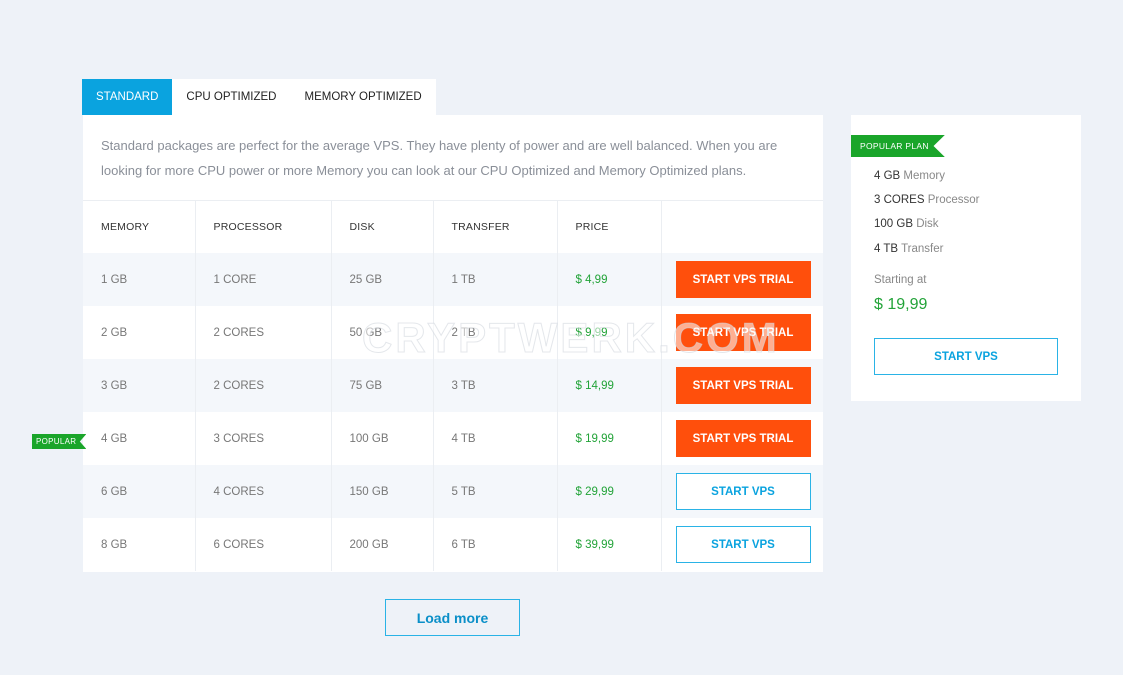  What do you see at coordinates (609, 438) in the screenshot?
I see `price-cell: $ 19,99` at bounding box center [609, 438].